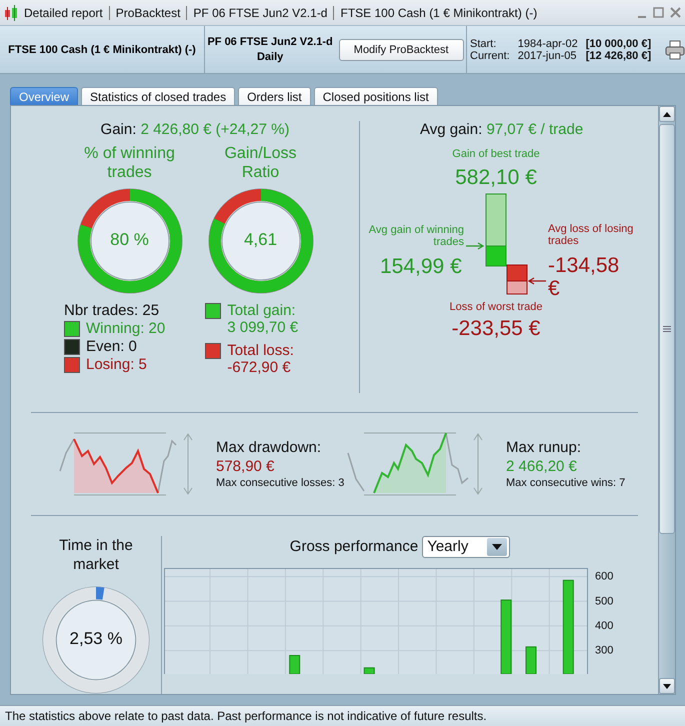 This screenshot has width=685, height=726. I want to click on time-value: 2,53 %, so click(96, 638).